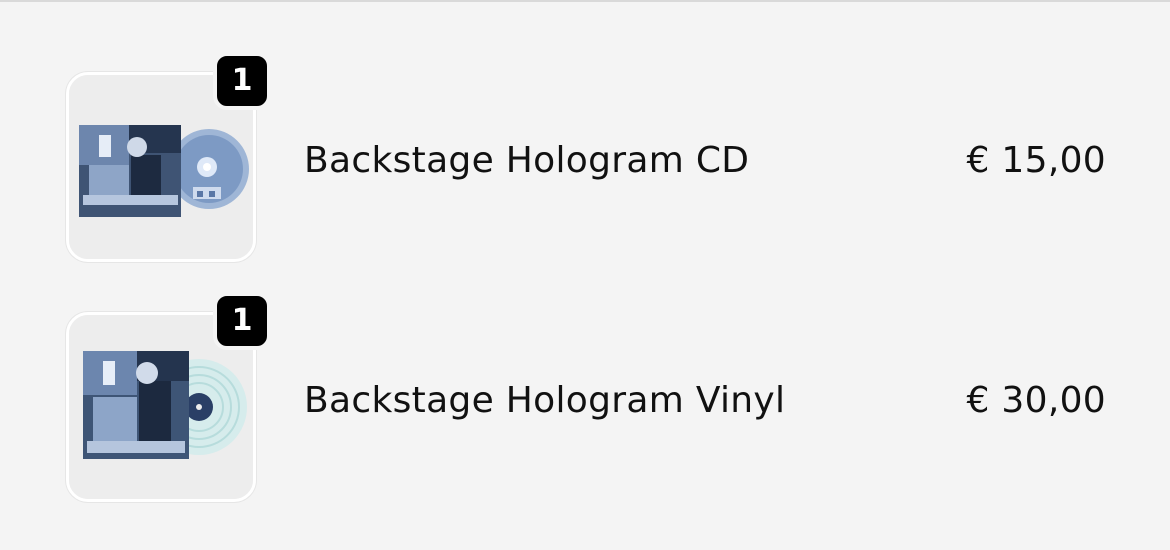 The height and width of the screenshot is (550, 1170). What do you see at coordinates (1036, 160) in the screenshot?
I see `product-price: € 15,00` at bounding box center [1036, 160].